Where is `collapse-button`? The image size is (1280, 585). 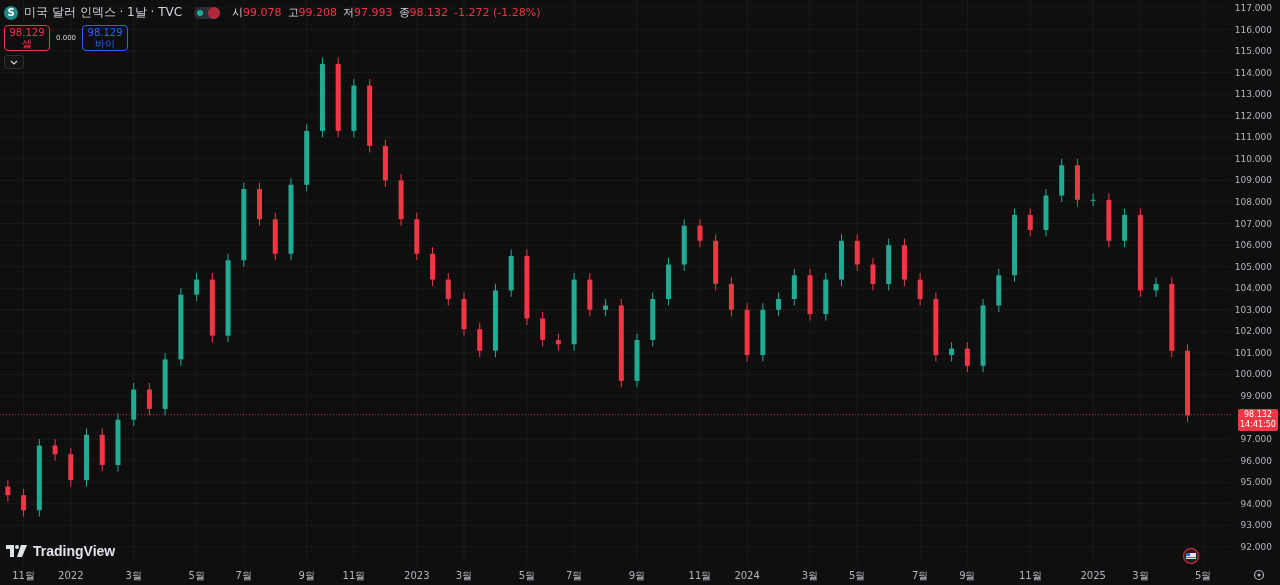
collapse-button is located at coordinates (14, 62).